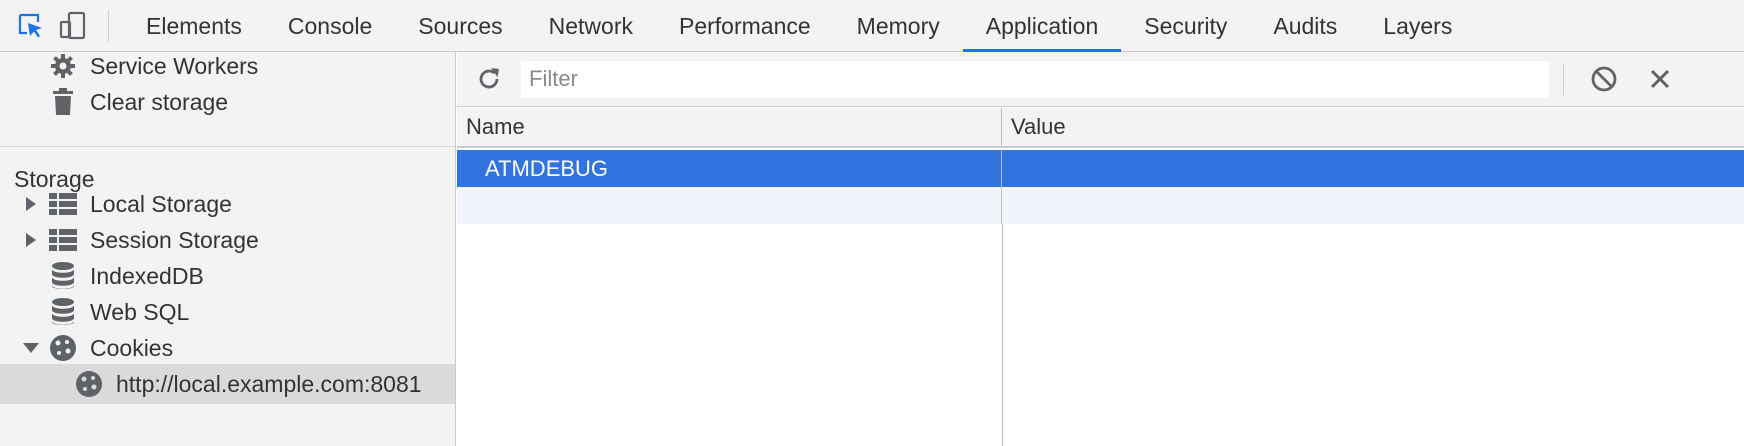  Describe the element at coordinates (729, 127) in the screenshot. I see `column-header-name: Name` at that location.